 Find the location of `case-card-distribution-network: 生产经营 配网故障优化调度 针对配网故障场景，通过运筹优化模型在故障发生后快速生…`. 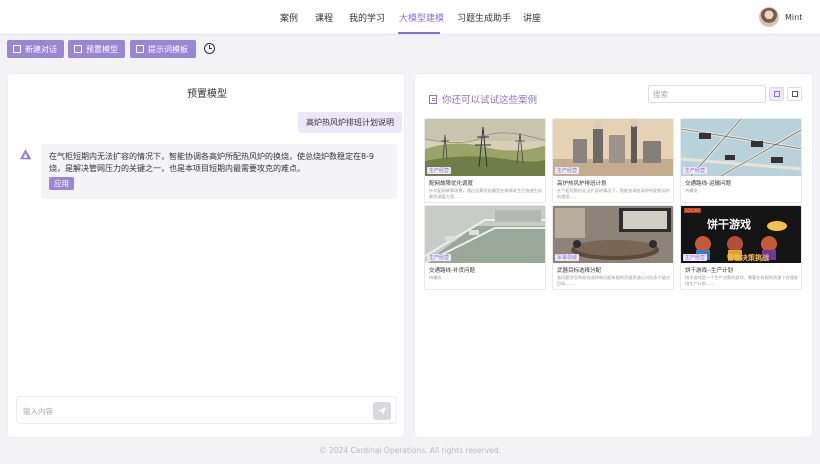

case-card-distribution-network: 生产经营 配网故障优化调度 针对配网故障场景，通过运筹优化模型在故障发生后快速生… is located at coordinates (485, 160).